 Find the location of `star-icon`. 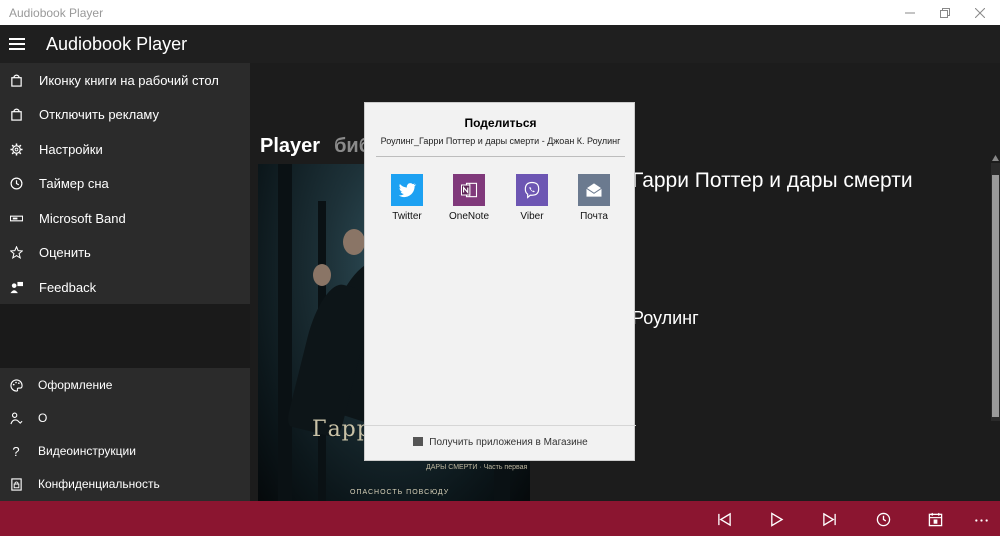

star-icon is located at coordinates (16, 252).